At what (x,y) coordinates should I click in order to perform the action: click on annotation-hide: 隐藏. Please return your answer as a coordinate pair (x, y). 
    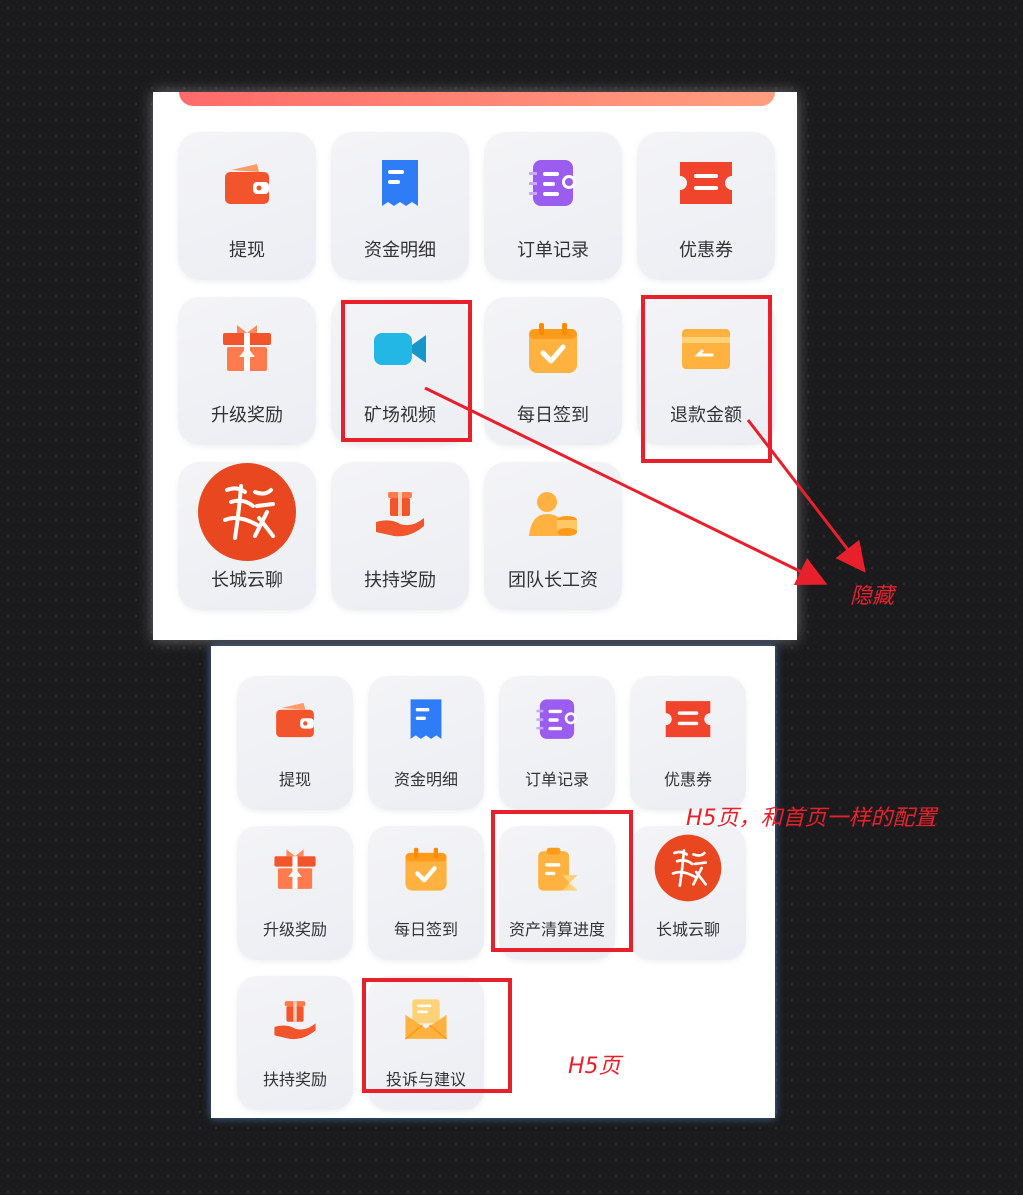
    Looking at the image, I should click on (872, 596).